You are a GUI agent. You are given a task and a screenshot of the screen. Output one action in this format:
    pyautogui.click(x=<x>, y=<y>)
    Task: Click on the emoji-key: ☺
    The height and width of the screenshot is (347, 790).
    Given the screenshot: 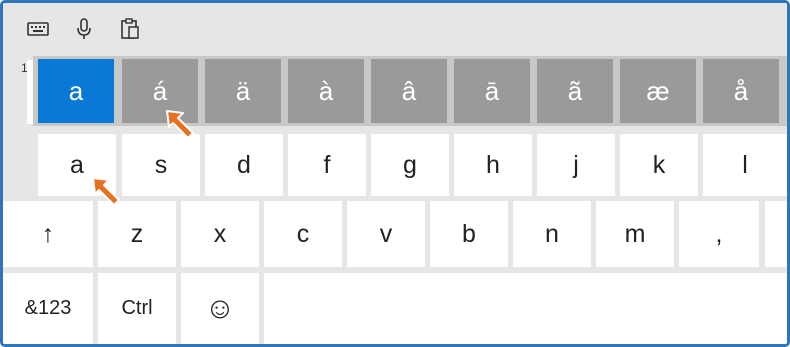 What is the action you would take?
    pyautogui.click(x=220, y=308)
    